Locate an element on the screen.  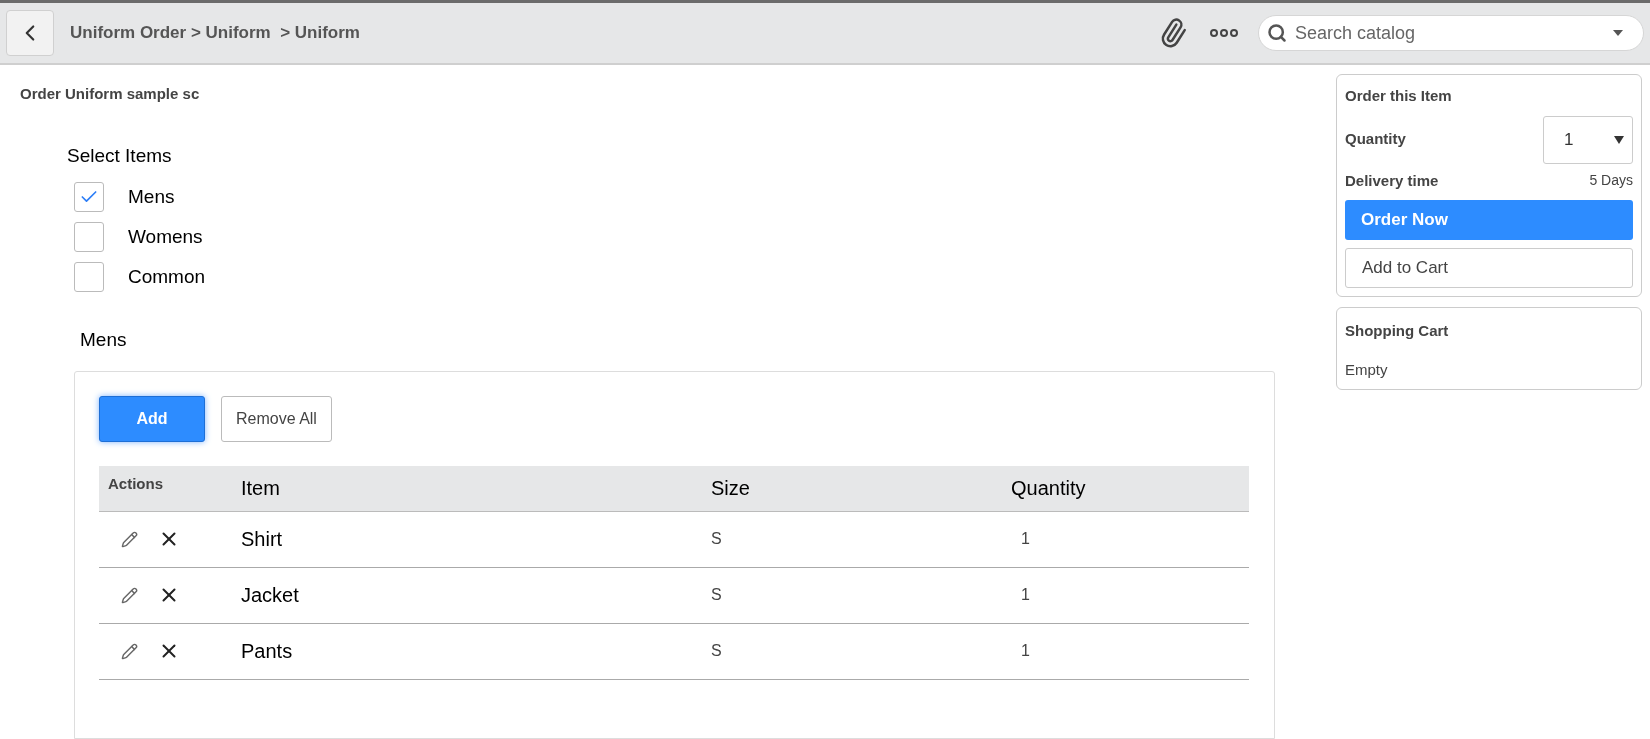
table-cell-text: Shirt is located at coordinates (262, 539).